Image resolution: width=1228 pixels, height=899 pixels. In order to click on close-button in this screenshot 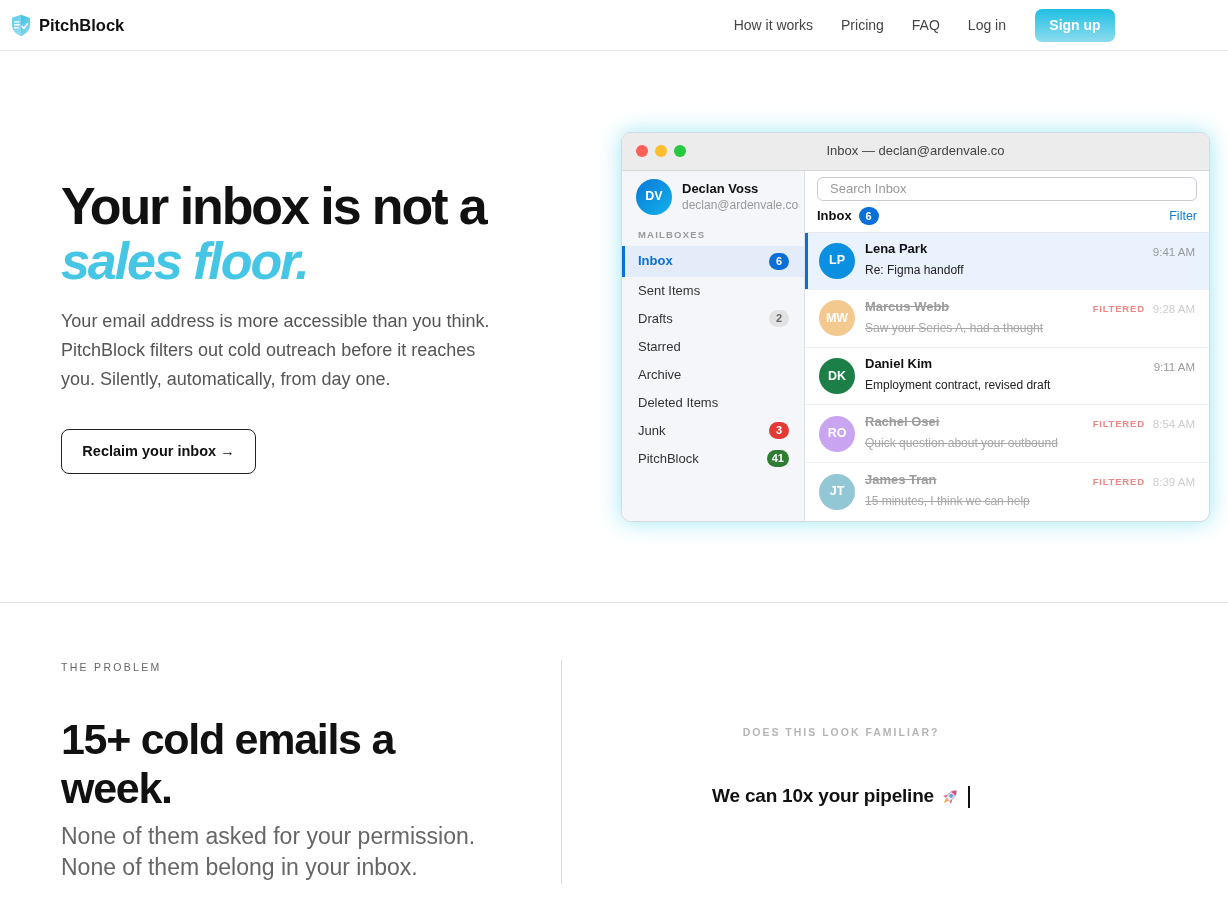, I will do `click(642, 151)`.